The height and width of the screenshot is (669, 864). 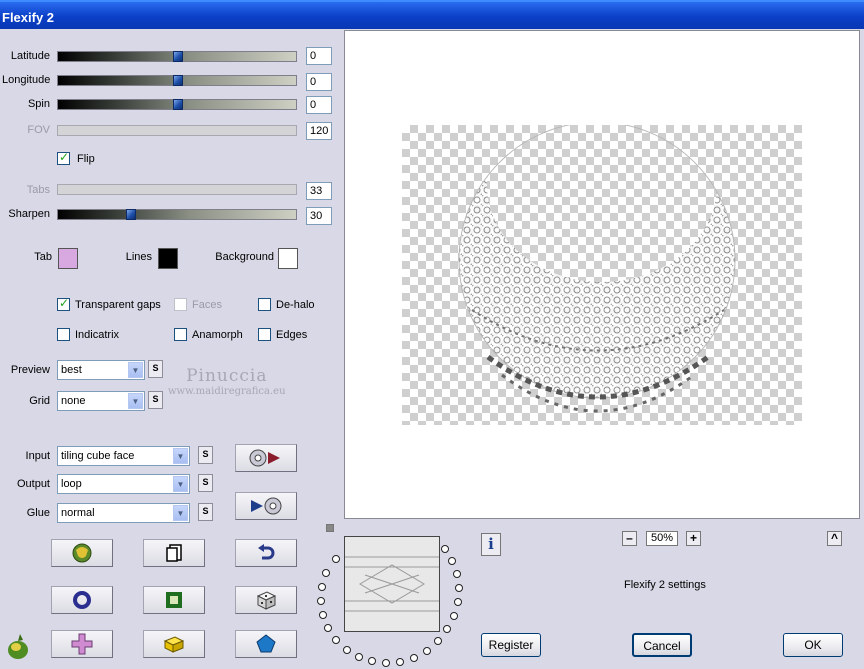 What do you see at coordinates (295, 305) in the screenshot?
I see `de-halo-label: De-halo` at bounding box center [295, 305].